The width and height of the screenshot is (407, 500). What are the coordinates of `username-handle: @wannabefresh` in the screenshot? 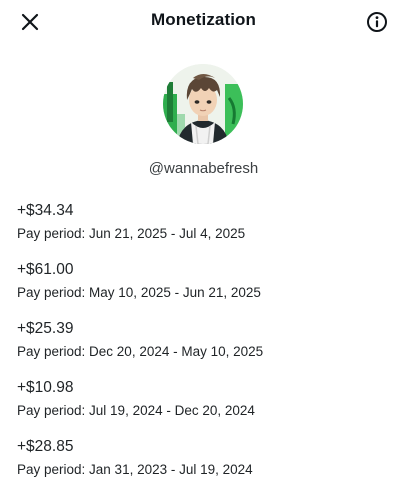 It's located at (203, 168).